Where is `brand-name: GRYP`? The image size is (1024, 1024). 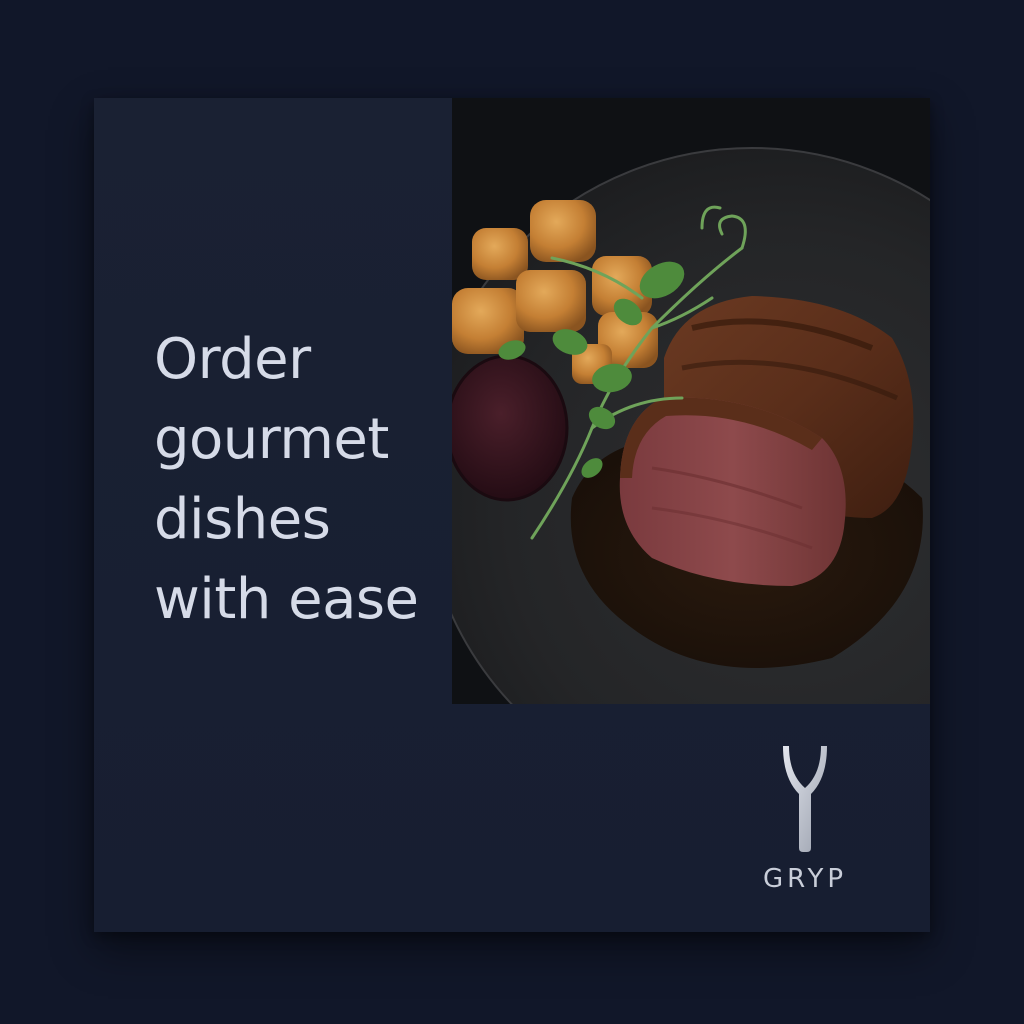 brand-name: GRYP is located at coordinates (805, 879).